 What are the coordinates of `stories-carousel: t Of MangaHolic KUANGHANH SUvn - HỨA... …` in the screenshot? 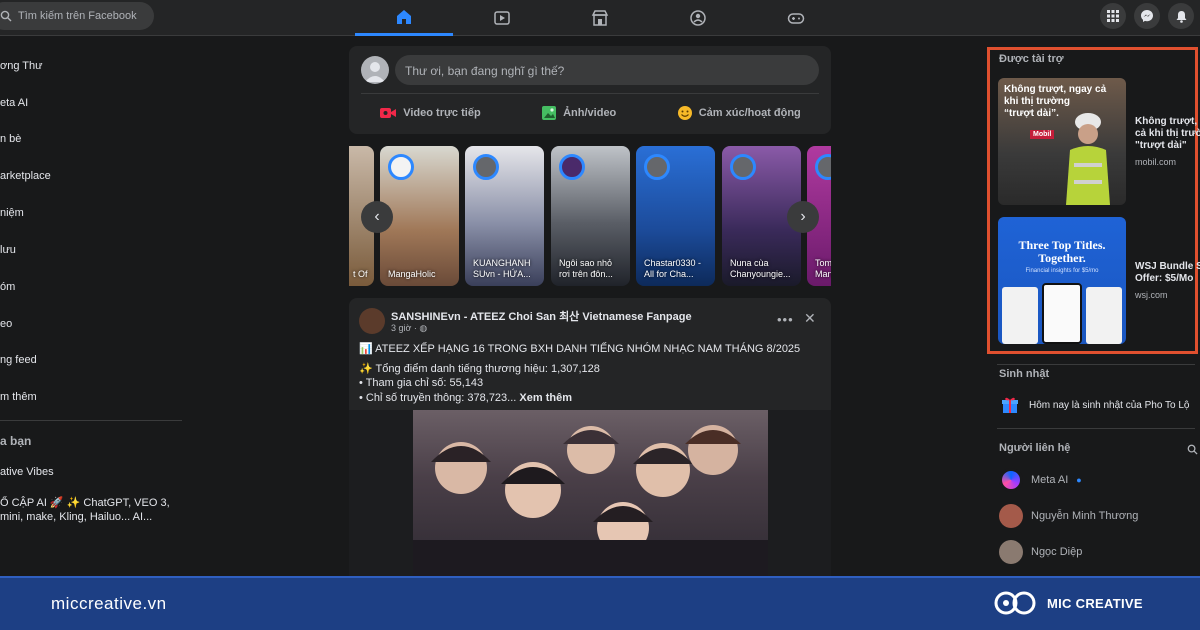 It's located at (590, 216).